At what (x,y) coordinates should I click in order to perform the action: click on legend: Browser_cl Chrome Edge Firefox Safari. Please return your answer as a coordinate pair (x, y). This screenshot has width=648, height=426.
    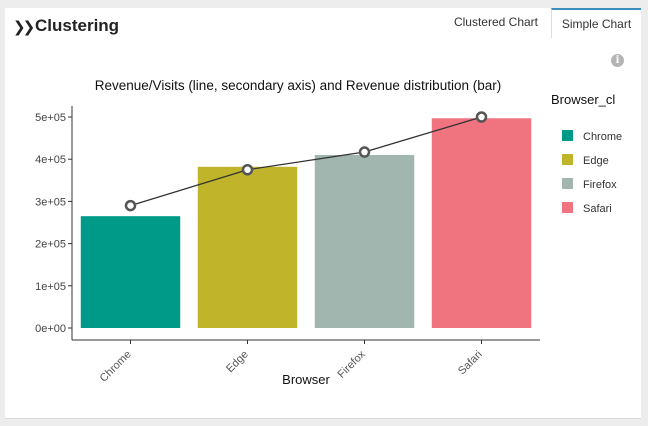
    Looking at the image, I should click on (586, 153).